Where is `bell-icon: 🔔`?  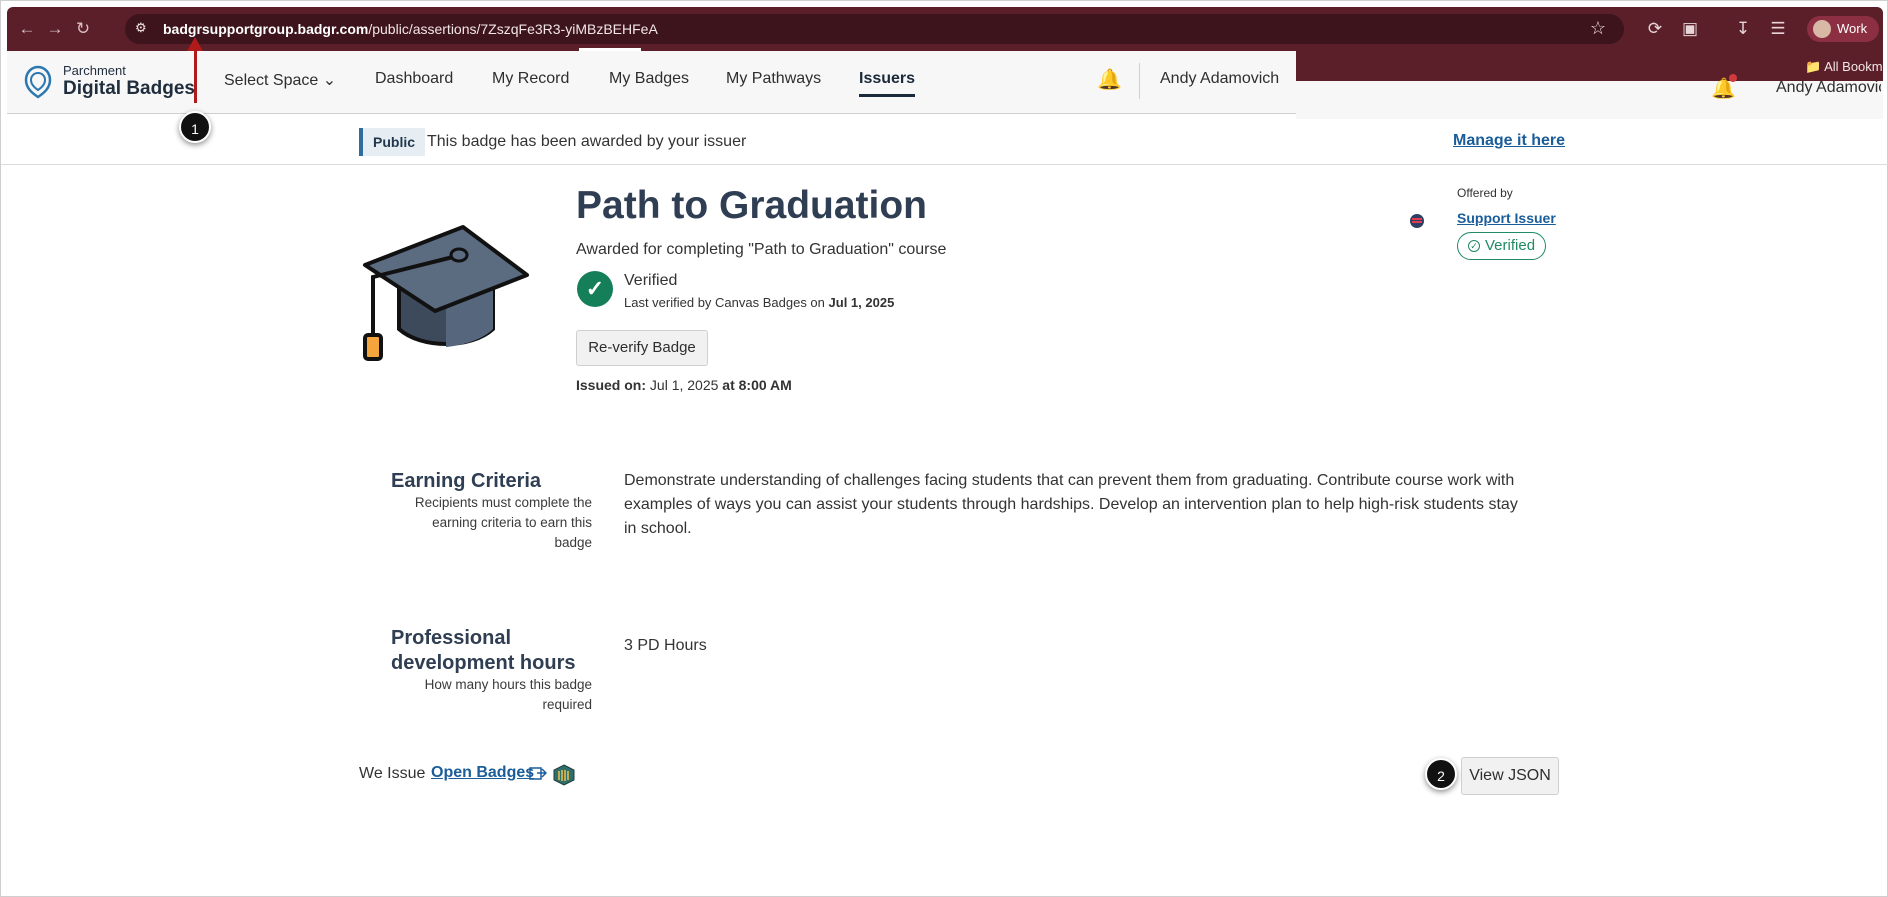
bell-icon: 🔔 is located at coordinates (1109, 79).